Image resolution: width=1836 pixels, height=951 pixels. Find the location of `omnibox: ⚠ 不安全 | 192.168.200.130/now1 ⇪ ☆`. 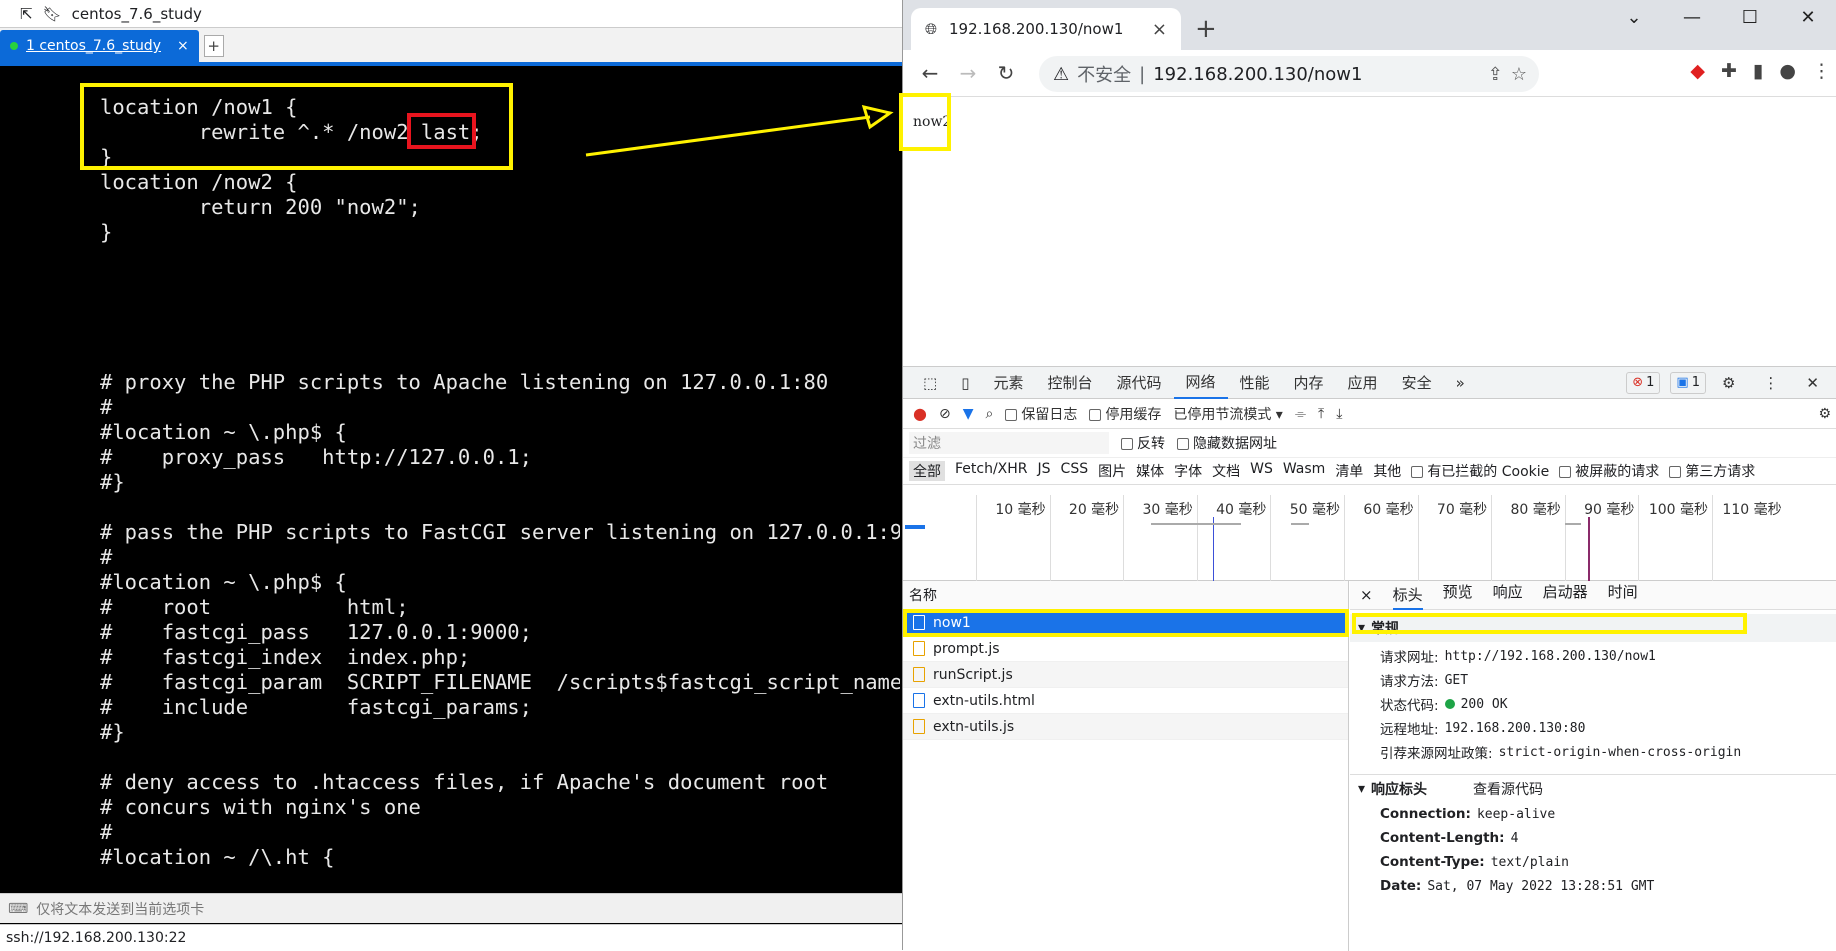

omnibox: ⚠ 不安全 | 192.168.200.130/now1 ⇪ ☆ is located at coordinates (1289, 74).